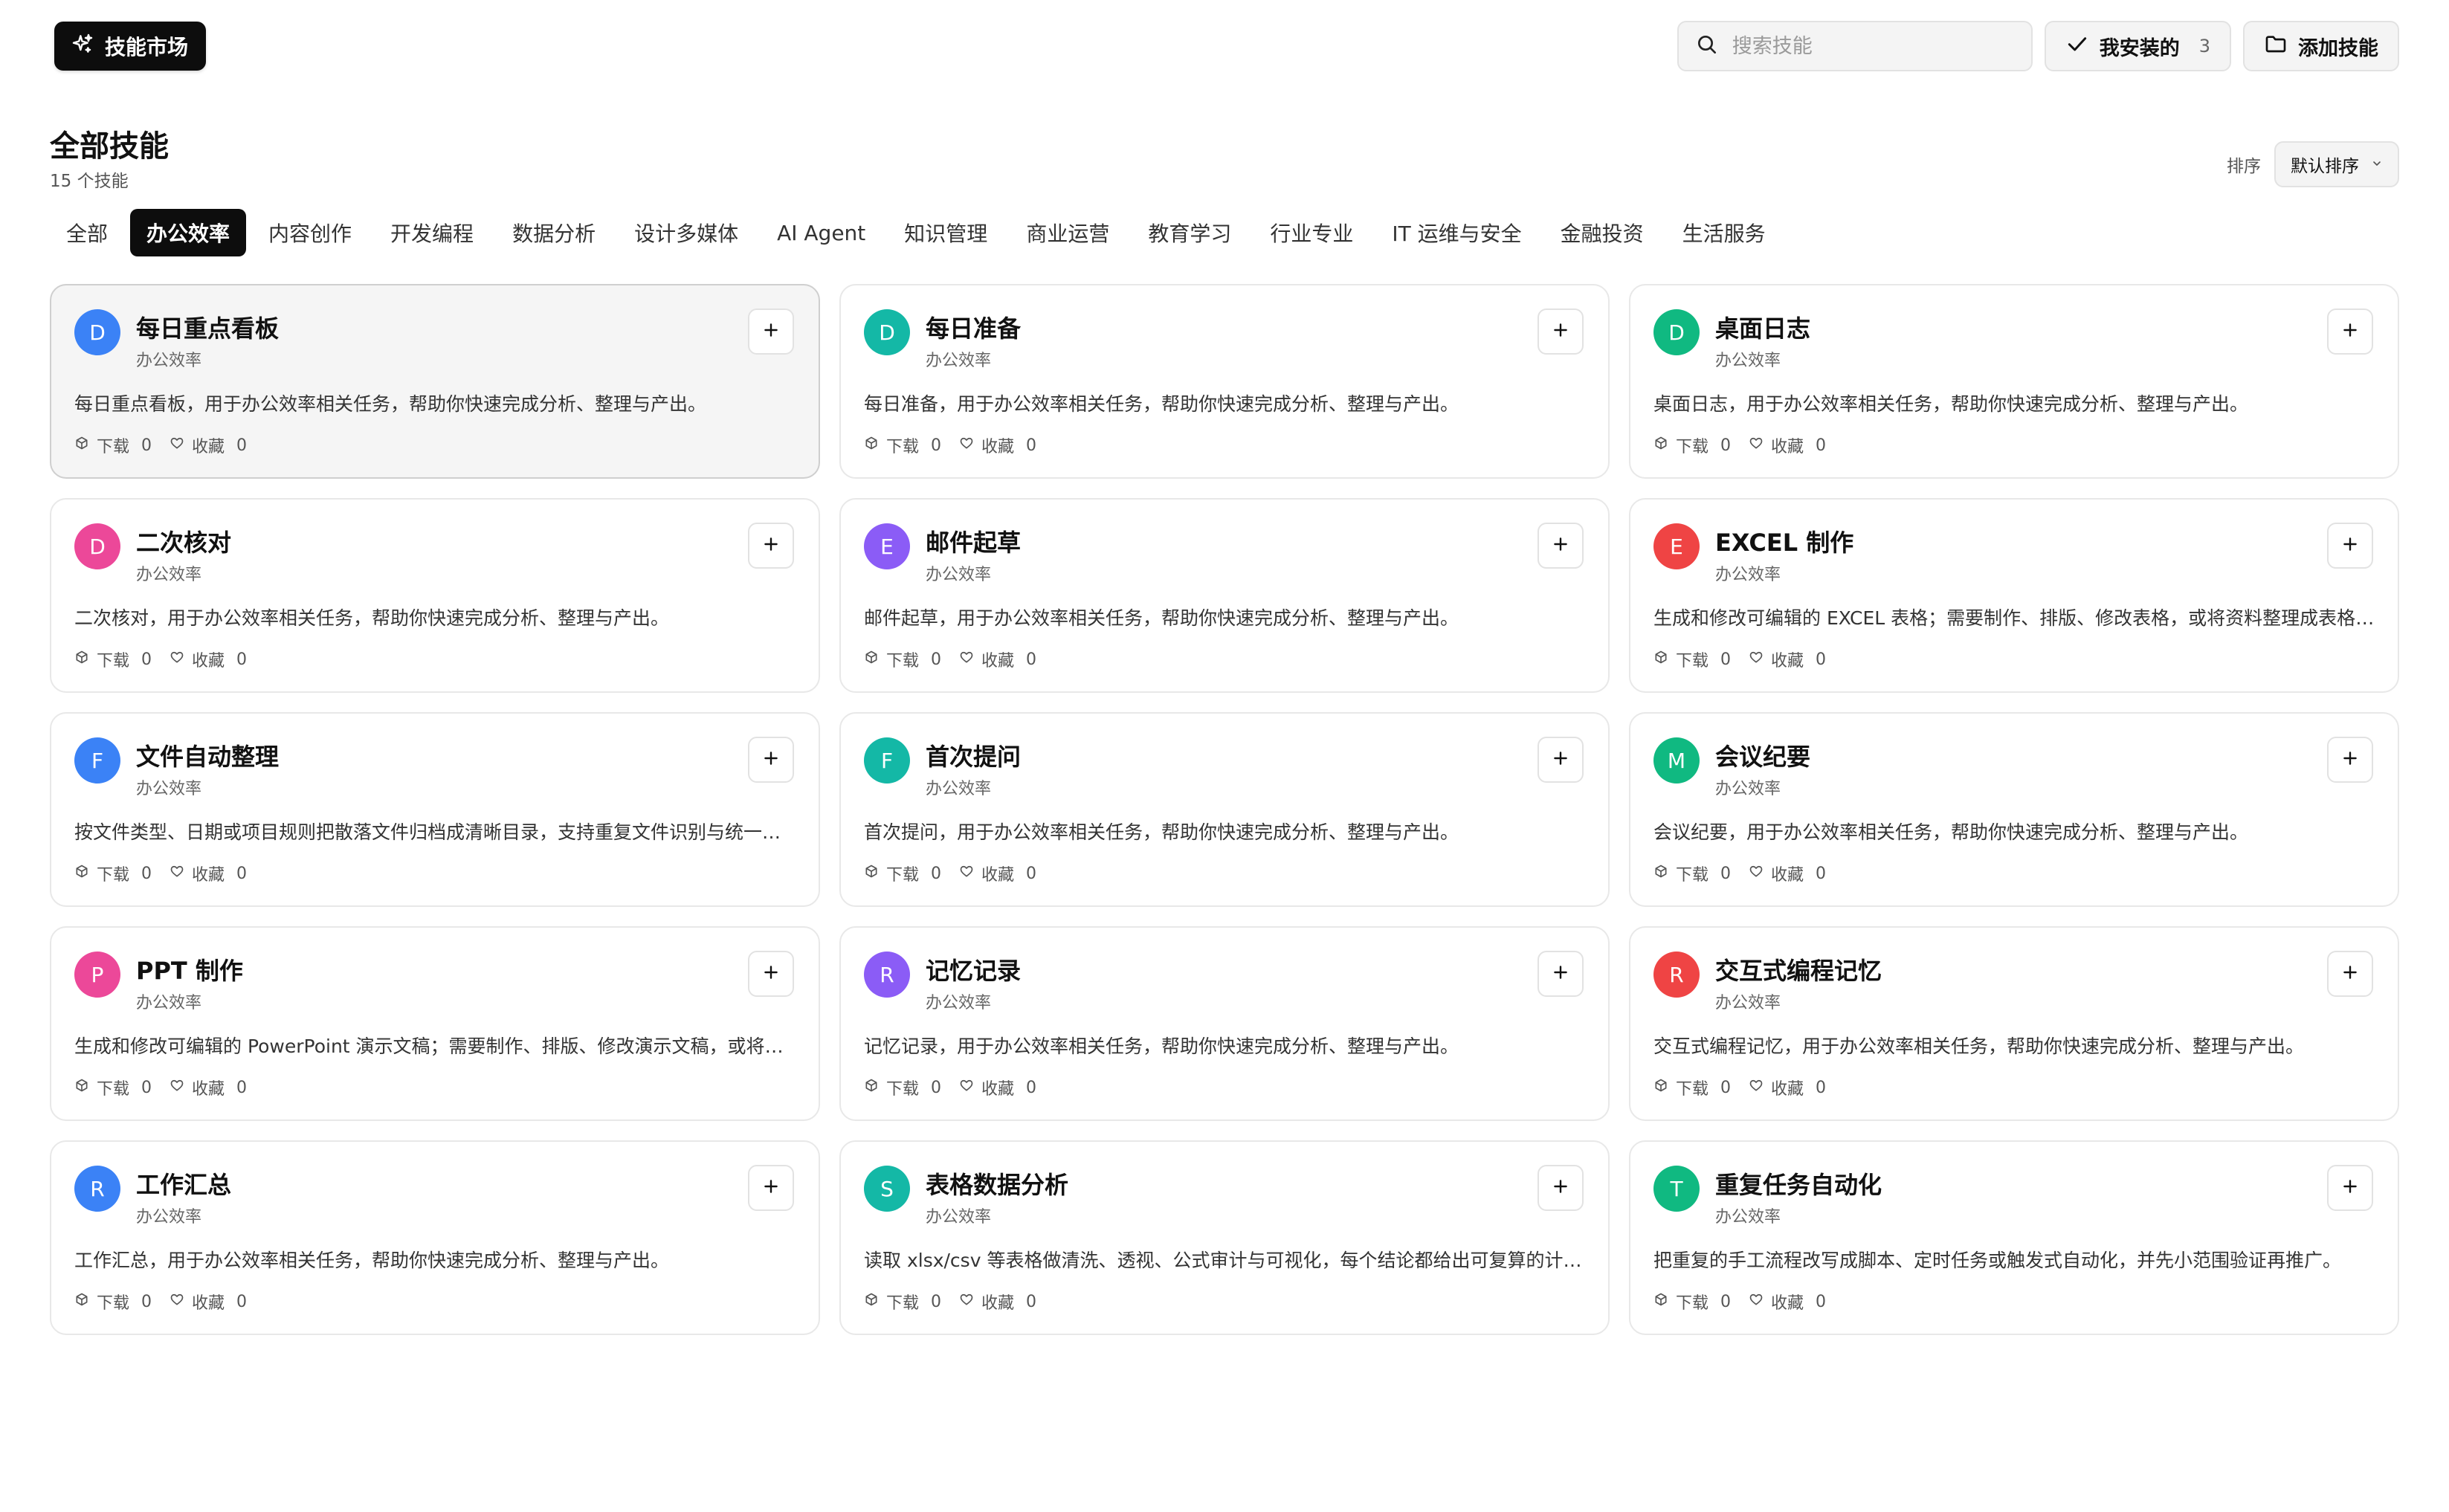  Describe the element at coordinates (1784, 543) in the screenshot. I see `skill-title: EXCEL 制作` at that location.